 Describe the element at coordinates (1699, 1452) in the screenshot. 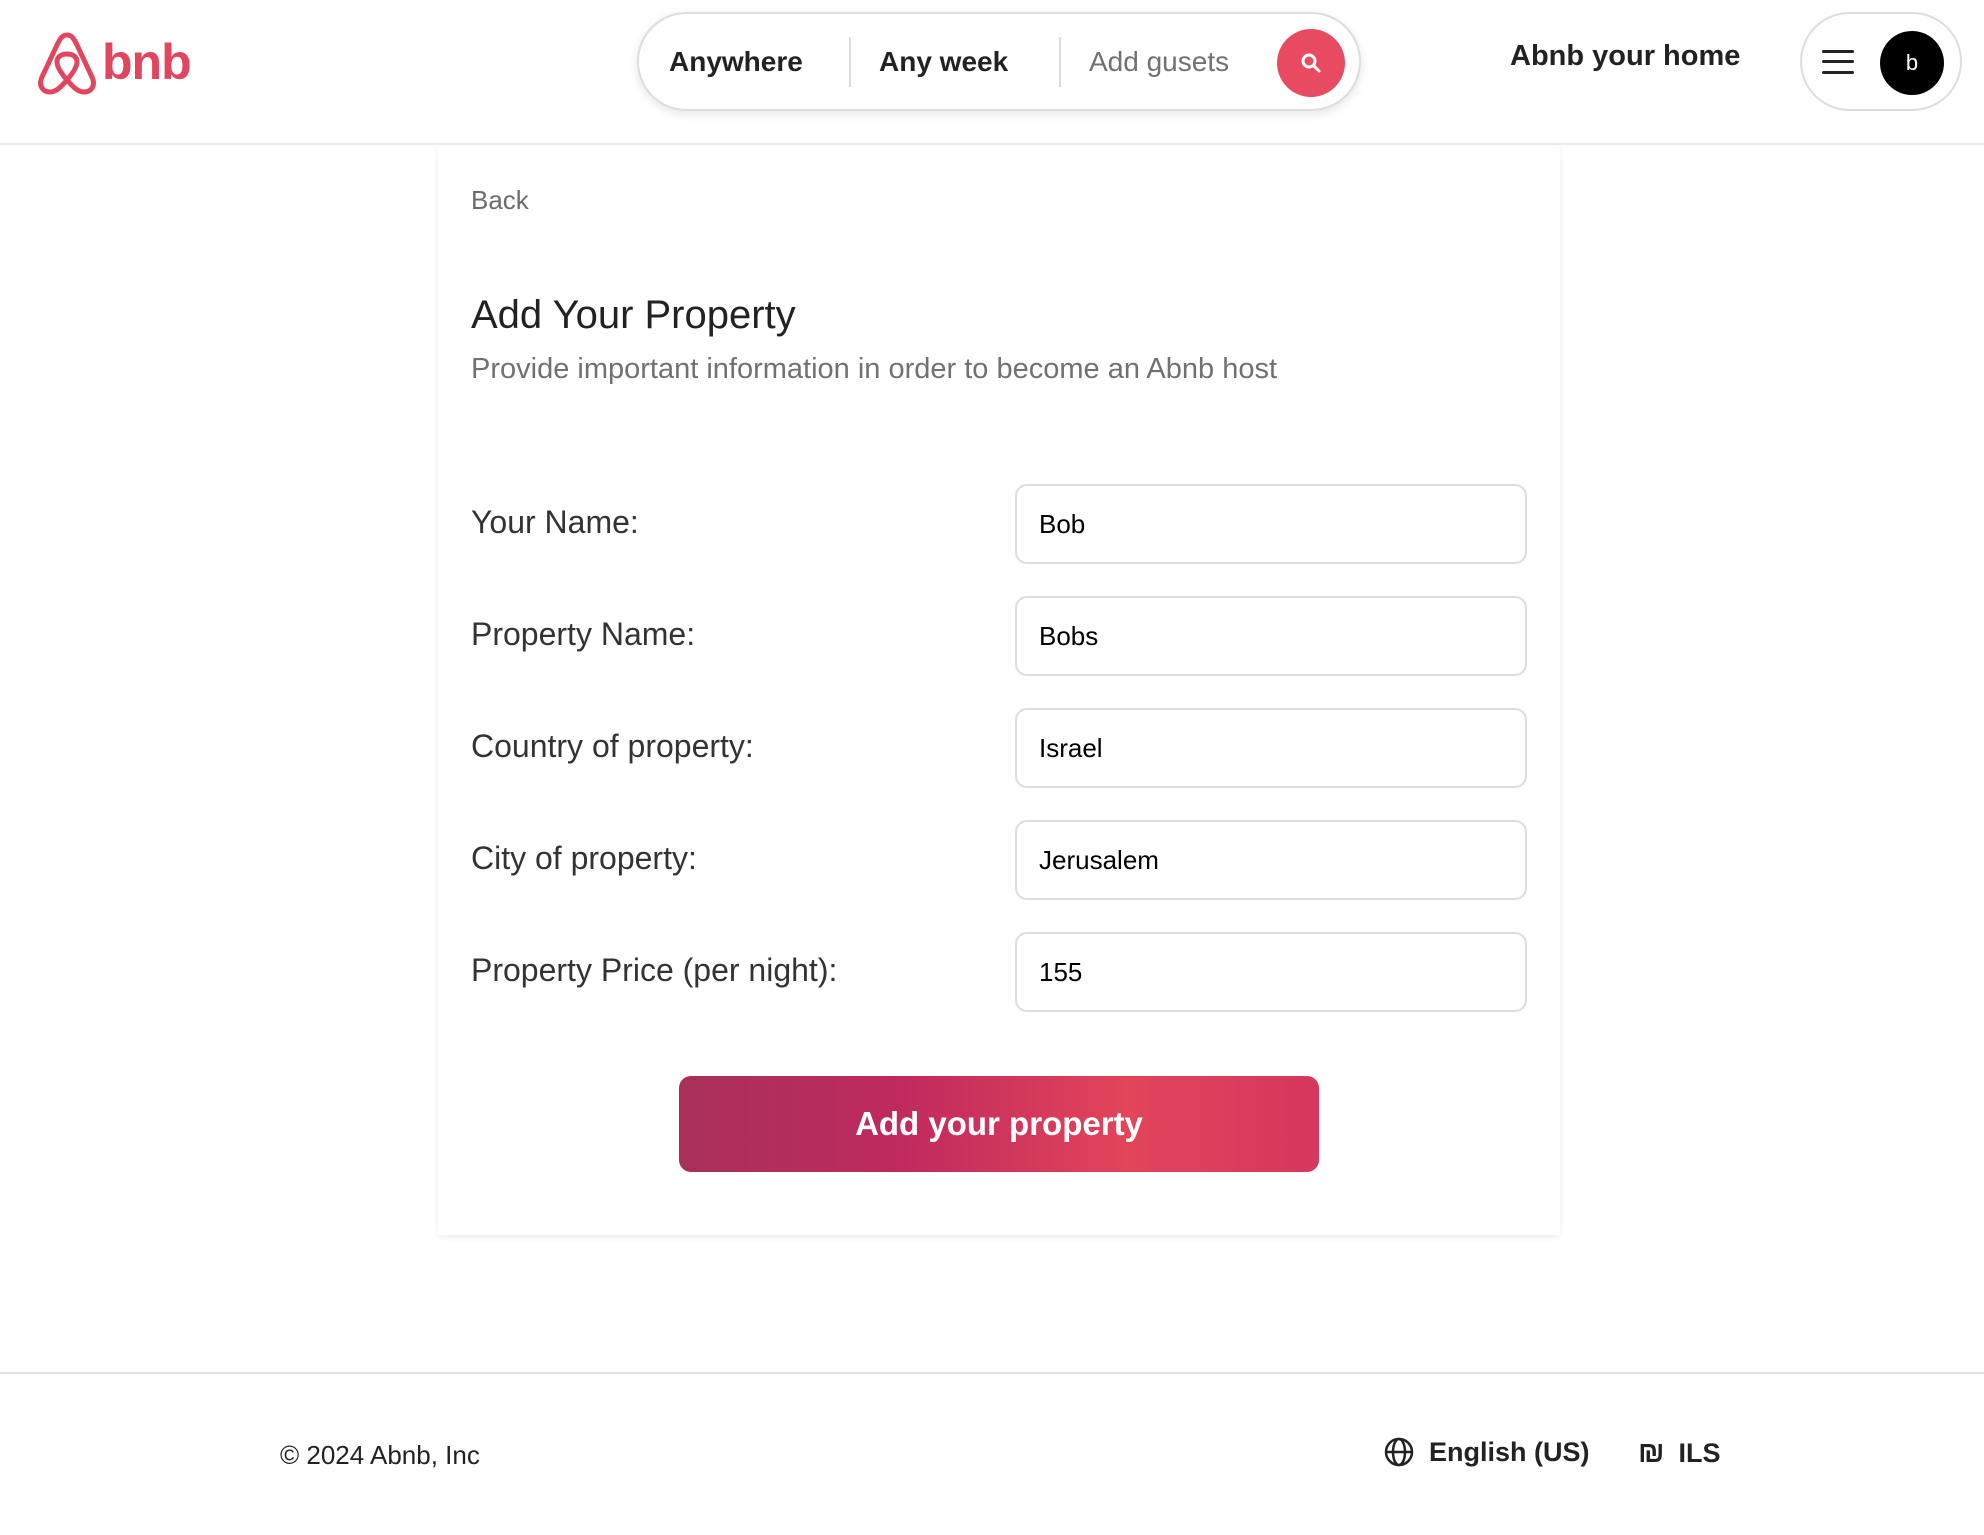

I see `currency-label: ILS` at that location.